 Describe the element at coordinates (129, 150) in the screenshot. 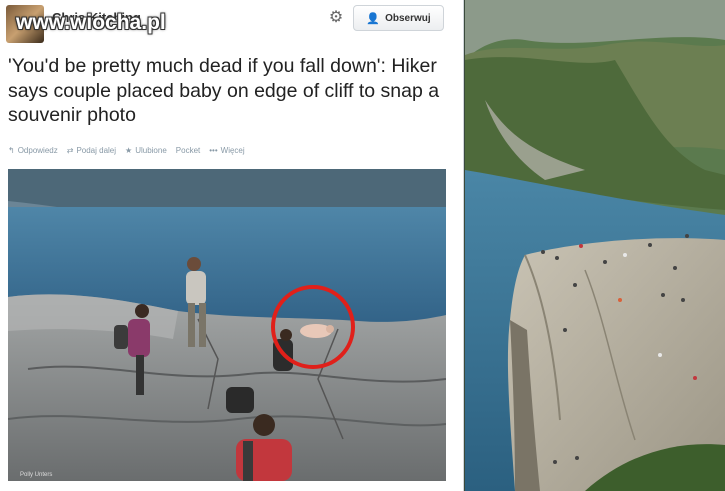

I see `star-icon: ★` at that location.